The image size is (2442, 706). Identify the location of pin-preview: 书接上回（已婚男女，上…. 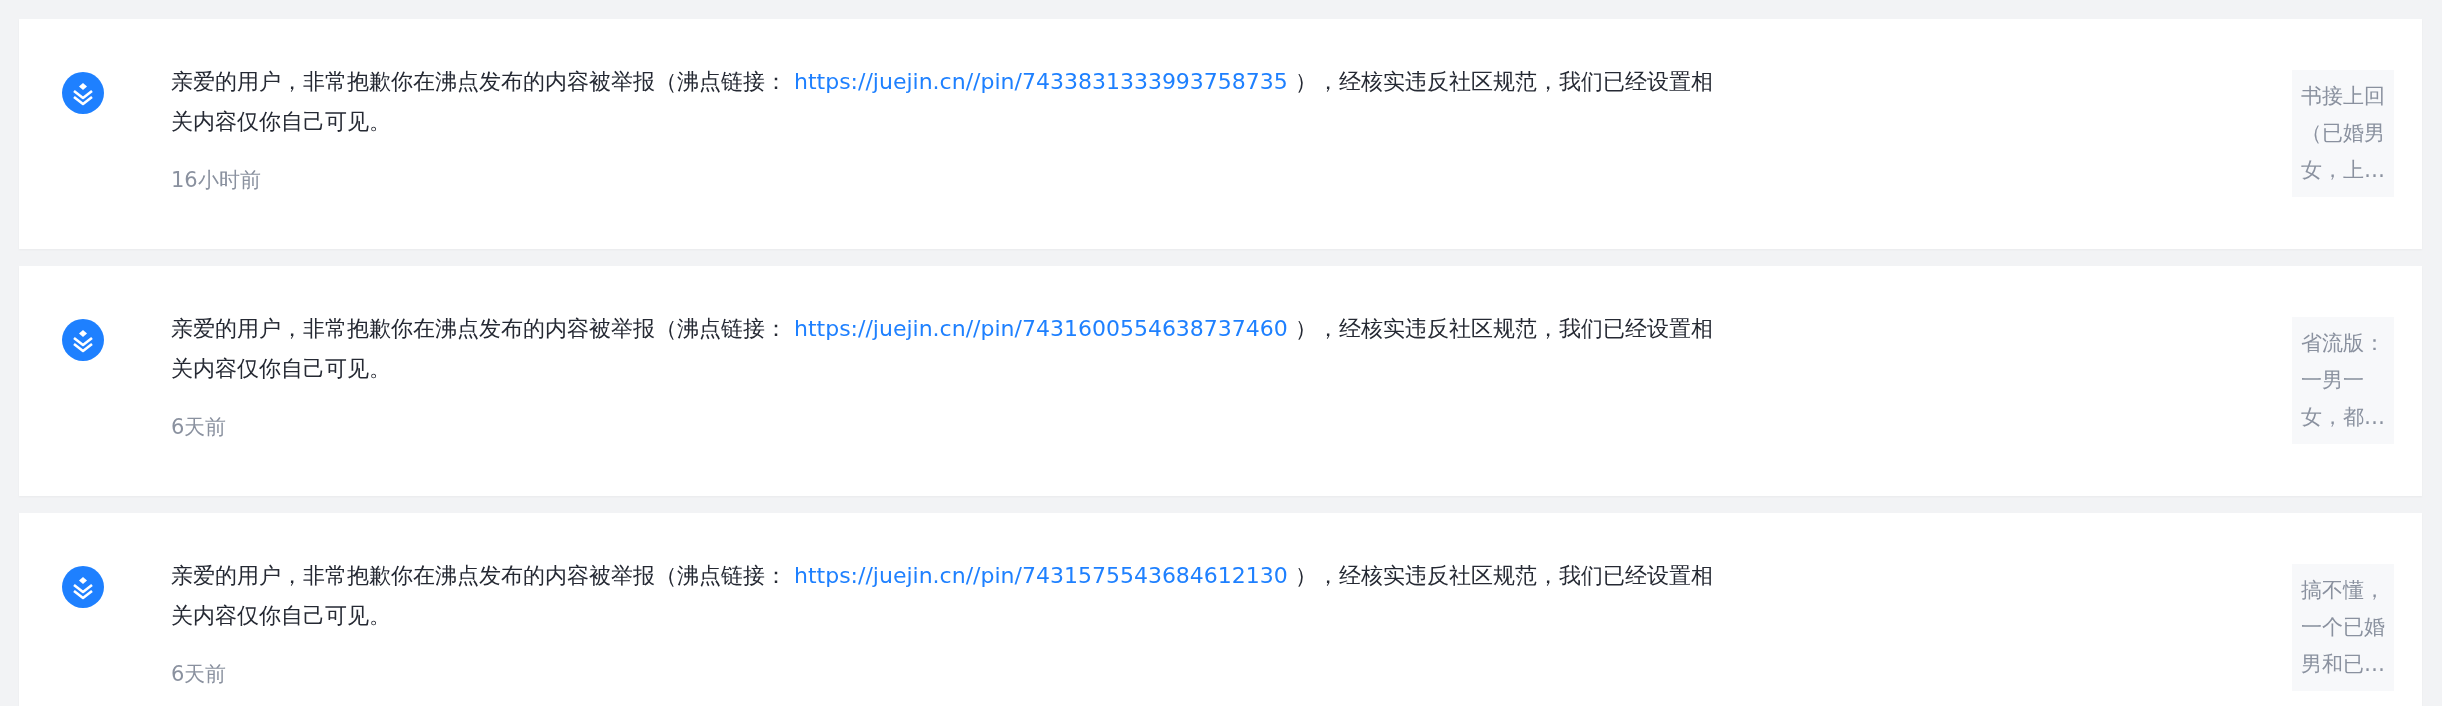
(2343, 133).